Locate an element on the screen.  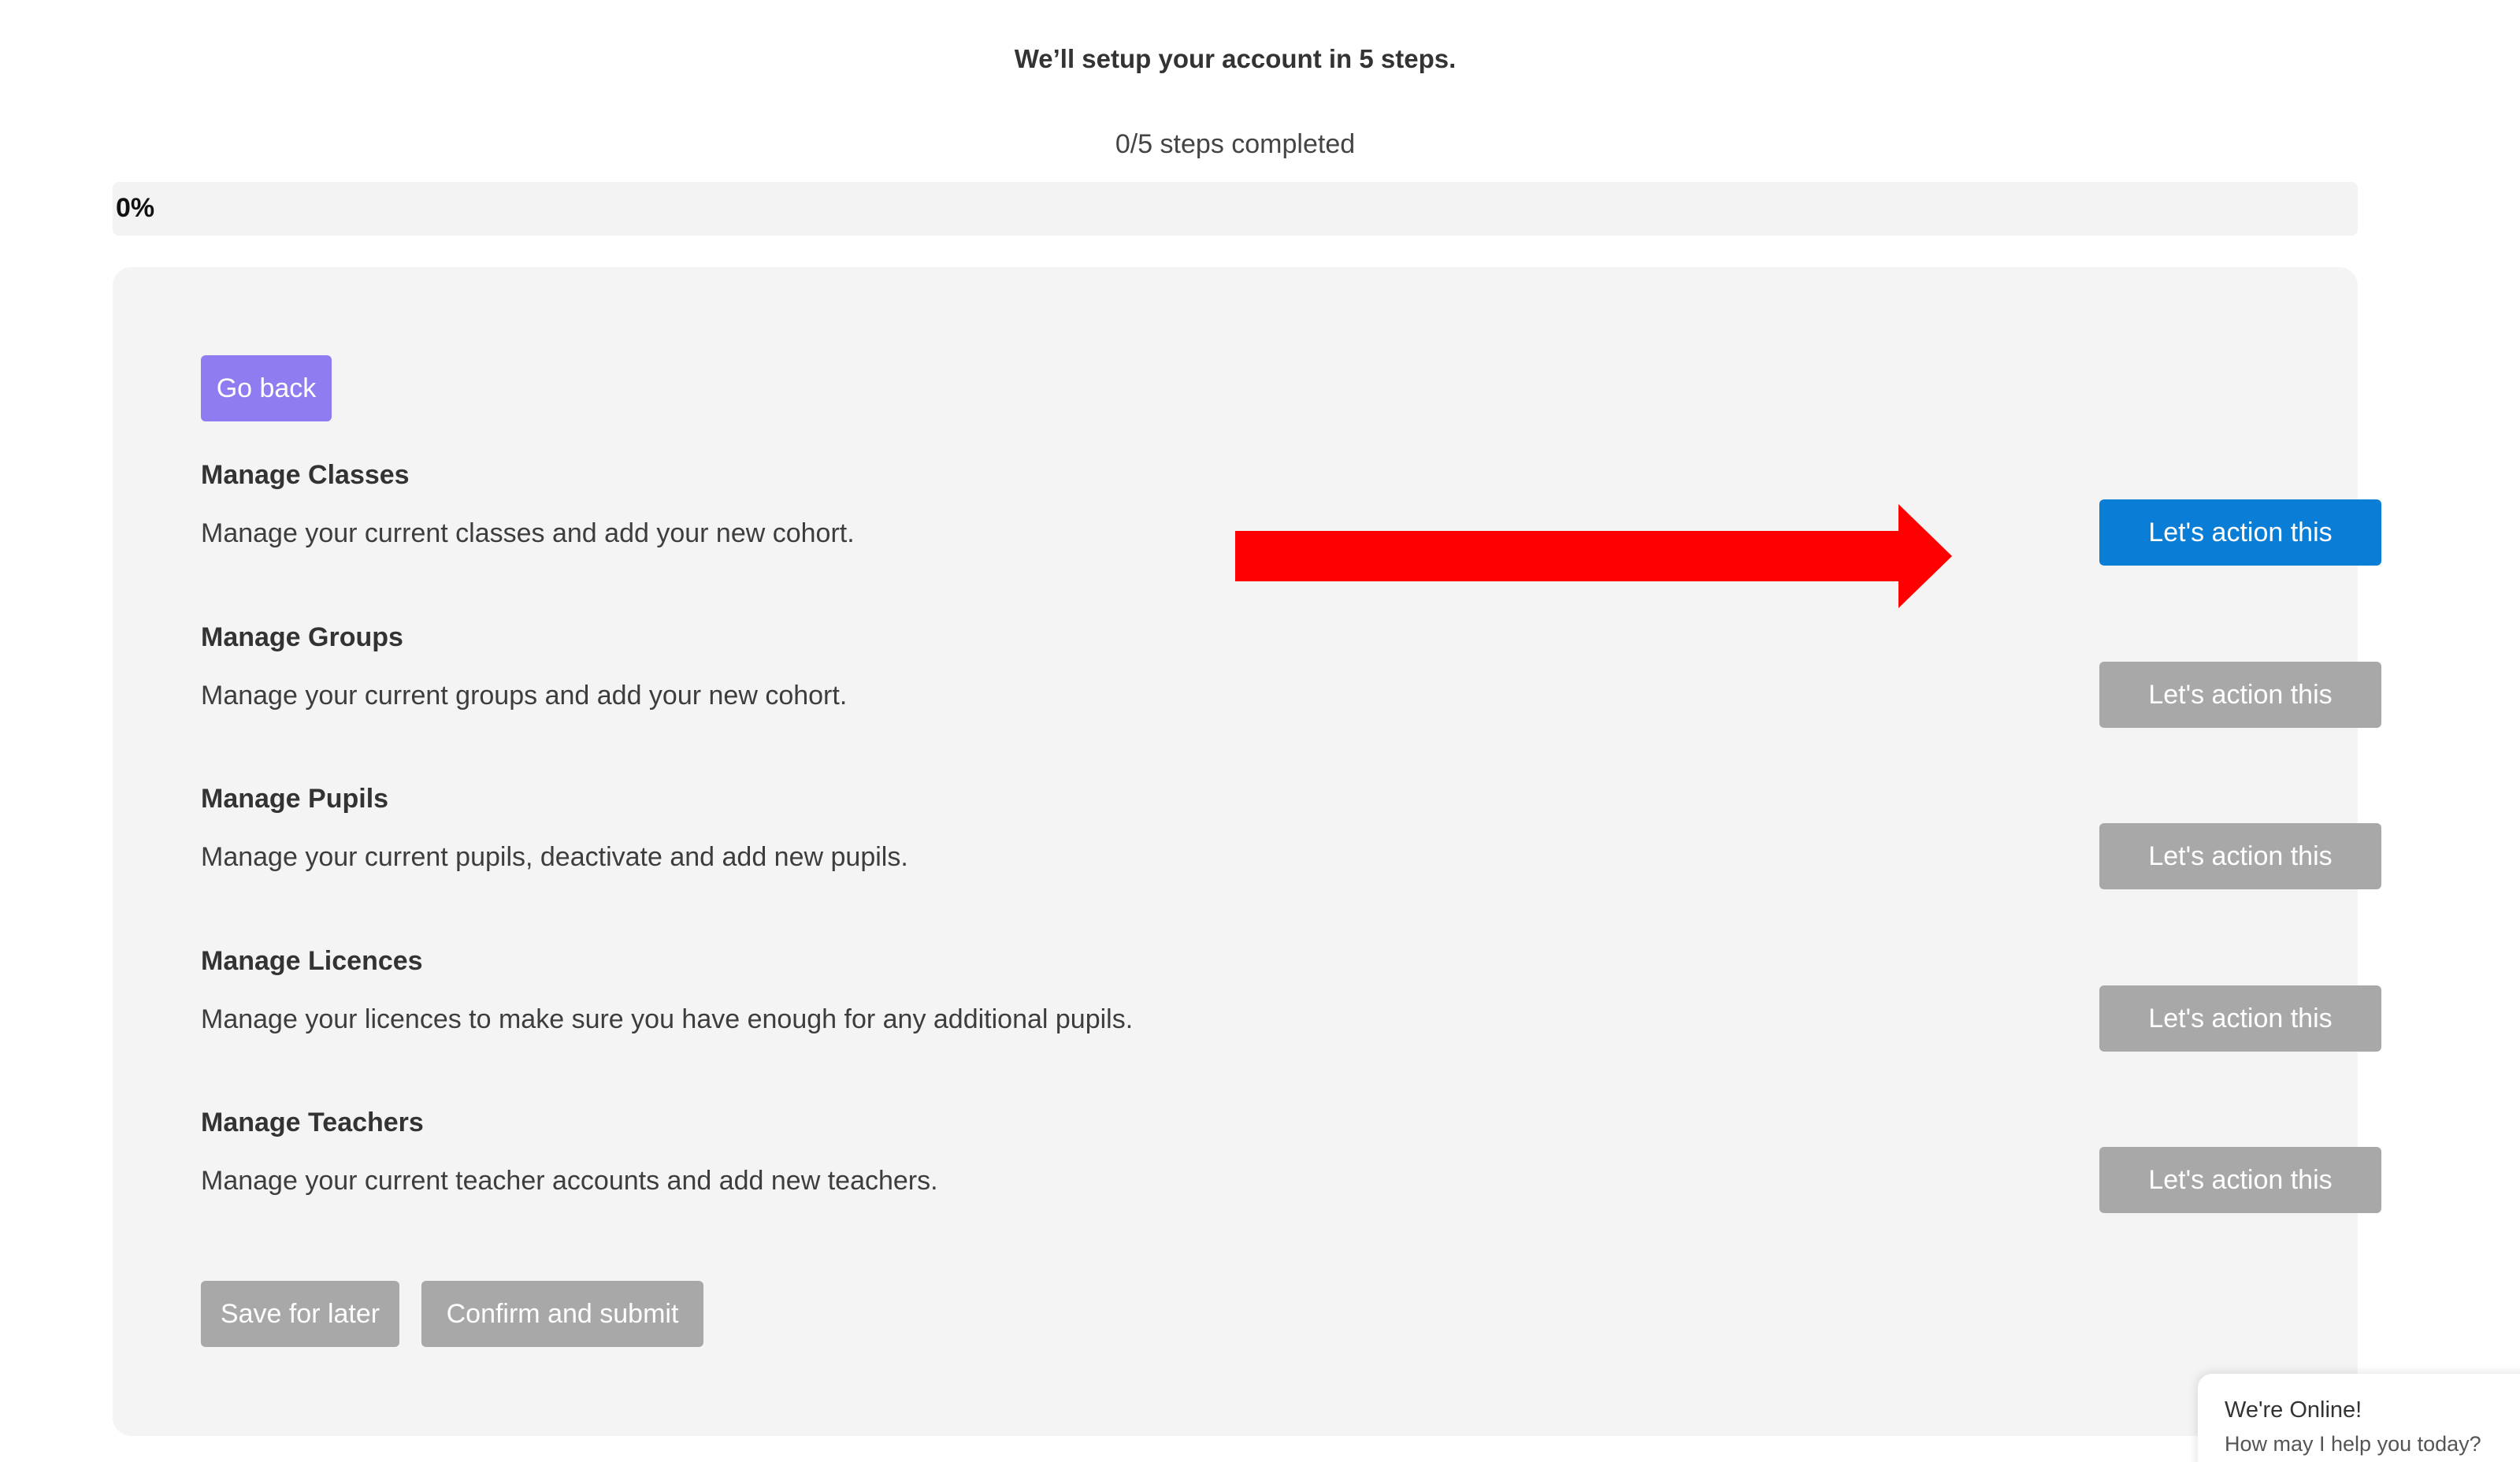
task-title: Manage Pupils is located at coordinates (295, 799).